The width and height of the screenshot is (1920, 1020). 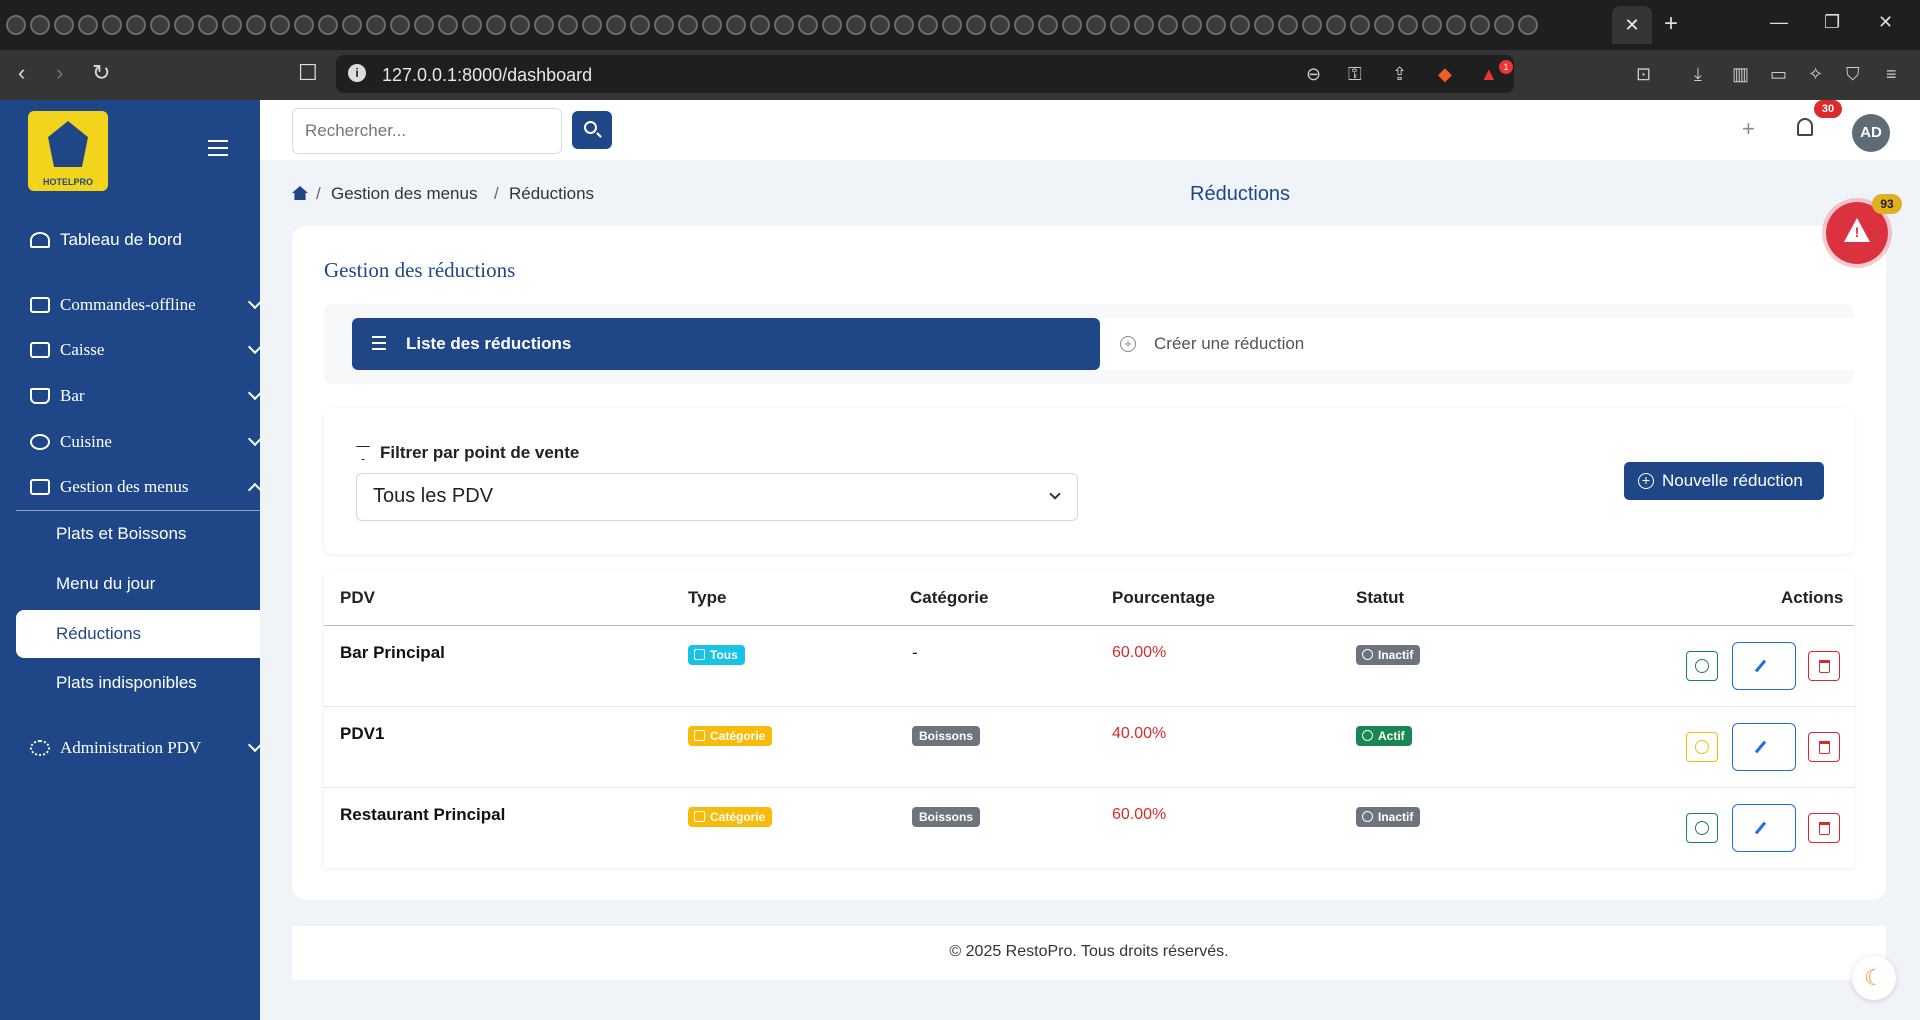 I want to click on reload-icon: ↻, so click(x=101, y=73).